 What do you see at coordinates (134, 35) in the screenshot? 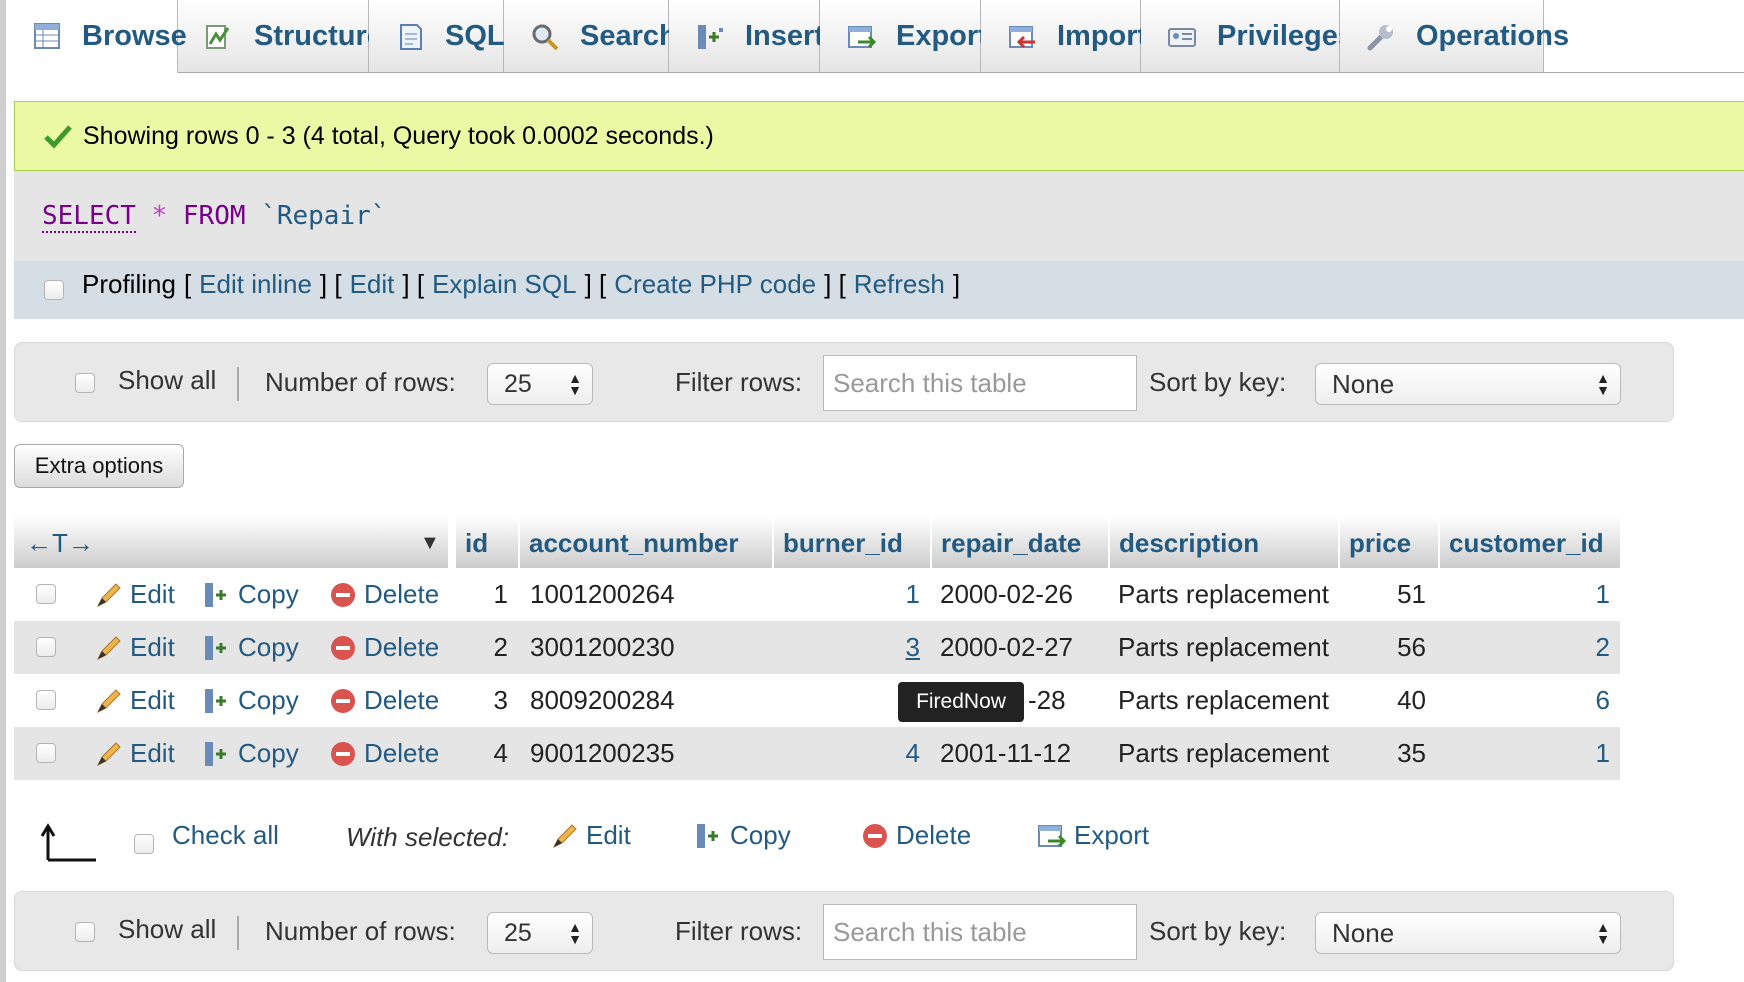
I see `tab-label: Browse` at bounding box center [134, 35].